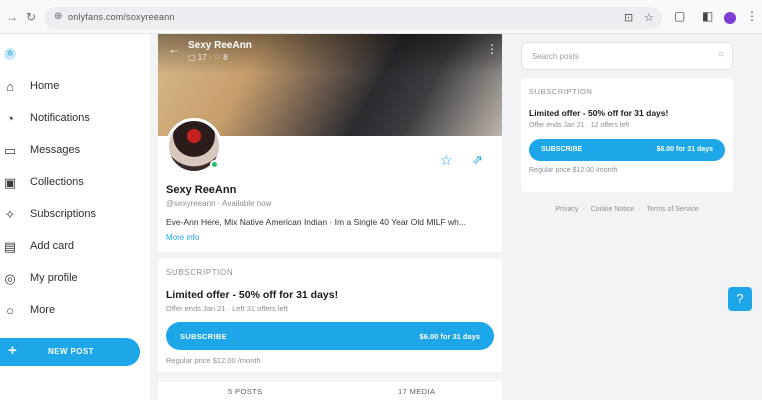 The height and width of the screenshot is (400, 762). What do you see at coordinates (58, 16) in the screenshot?
I see `site-info-icon: ⊕` at bounding box center [58, 16].